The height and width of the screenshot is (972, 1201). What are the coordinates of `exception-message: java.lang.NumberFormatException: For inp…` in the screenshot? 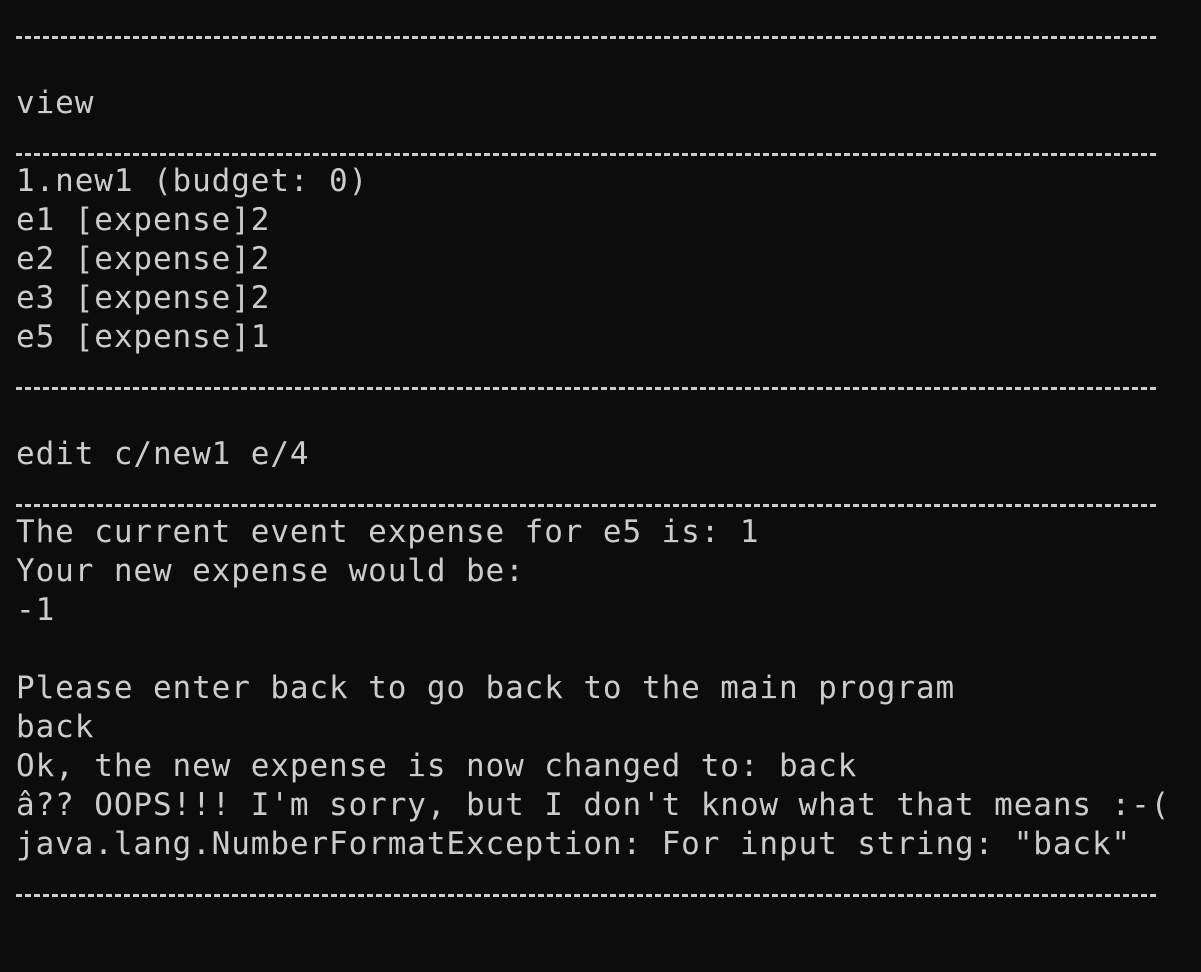 It's located at (574, 844).